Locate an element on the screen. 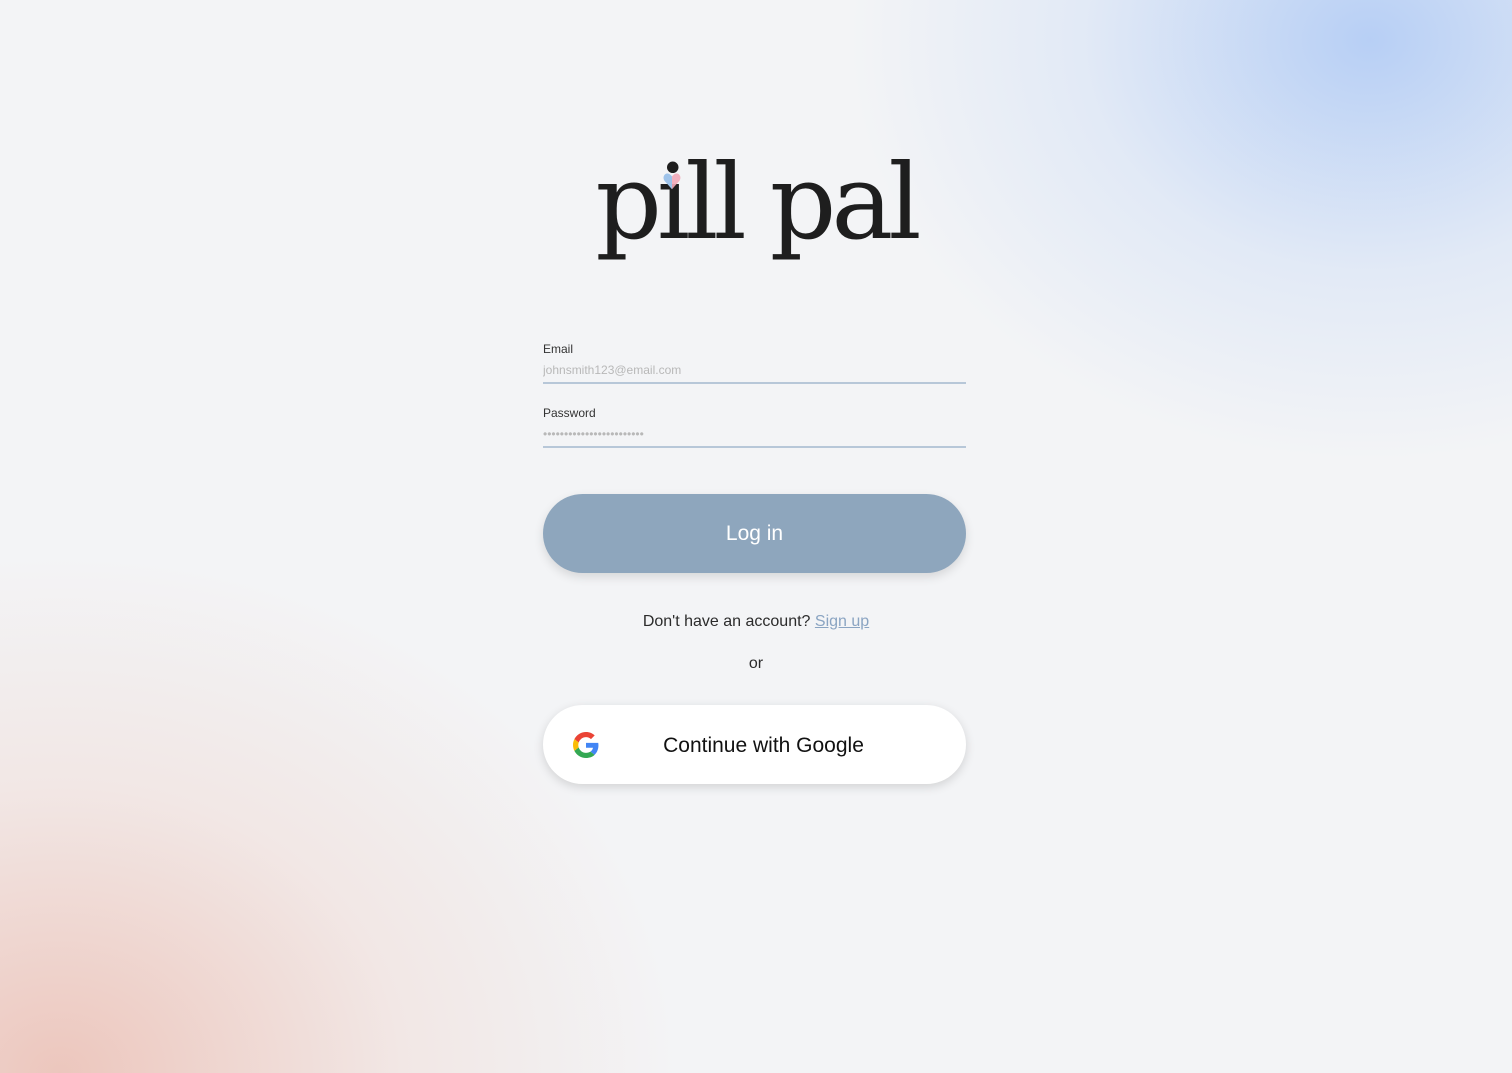  email-field-group: Email is located at coordinates (754, 363).